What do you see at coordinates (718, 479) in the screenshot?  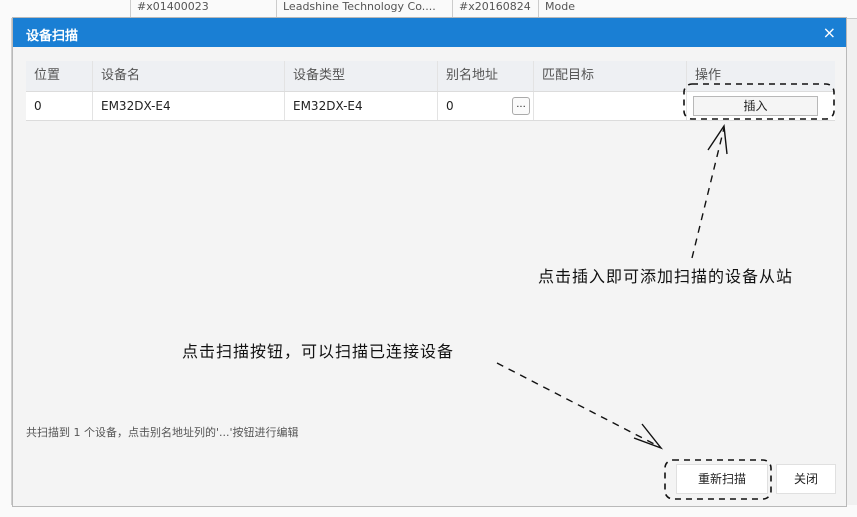 I see `rescan-highlight-box` at bounding box center [718, 479].